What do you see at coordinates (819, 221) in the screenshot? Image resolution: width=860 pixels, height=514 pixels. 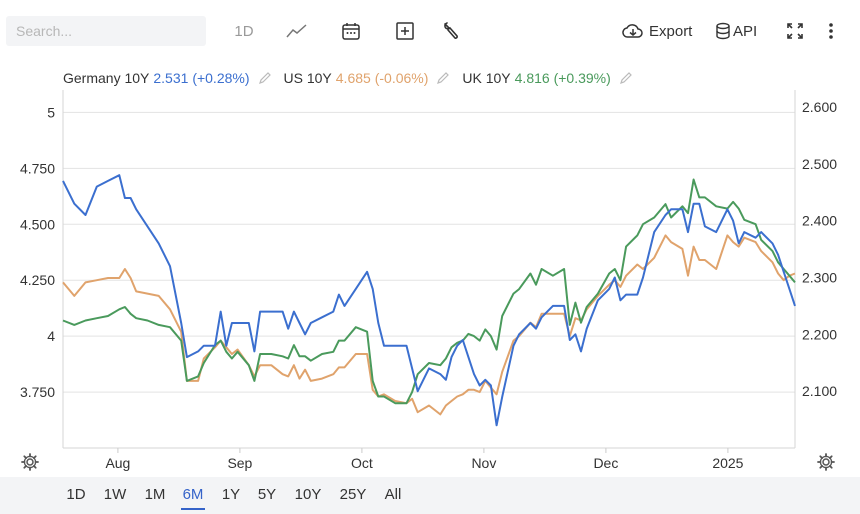 I see `right-tick-label: 2.400` at bounding box center [819, 221].